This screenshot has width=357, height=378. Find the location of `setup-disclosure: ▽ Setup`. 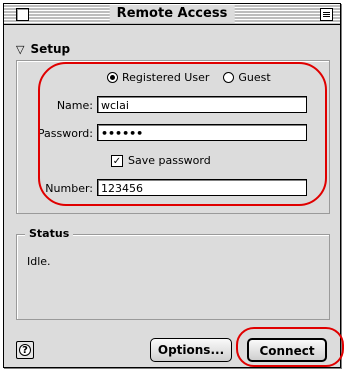

setup-disclosure: ▽ Setup is located at coordinates (43, 49).